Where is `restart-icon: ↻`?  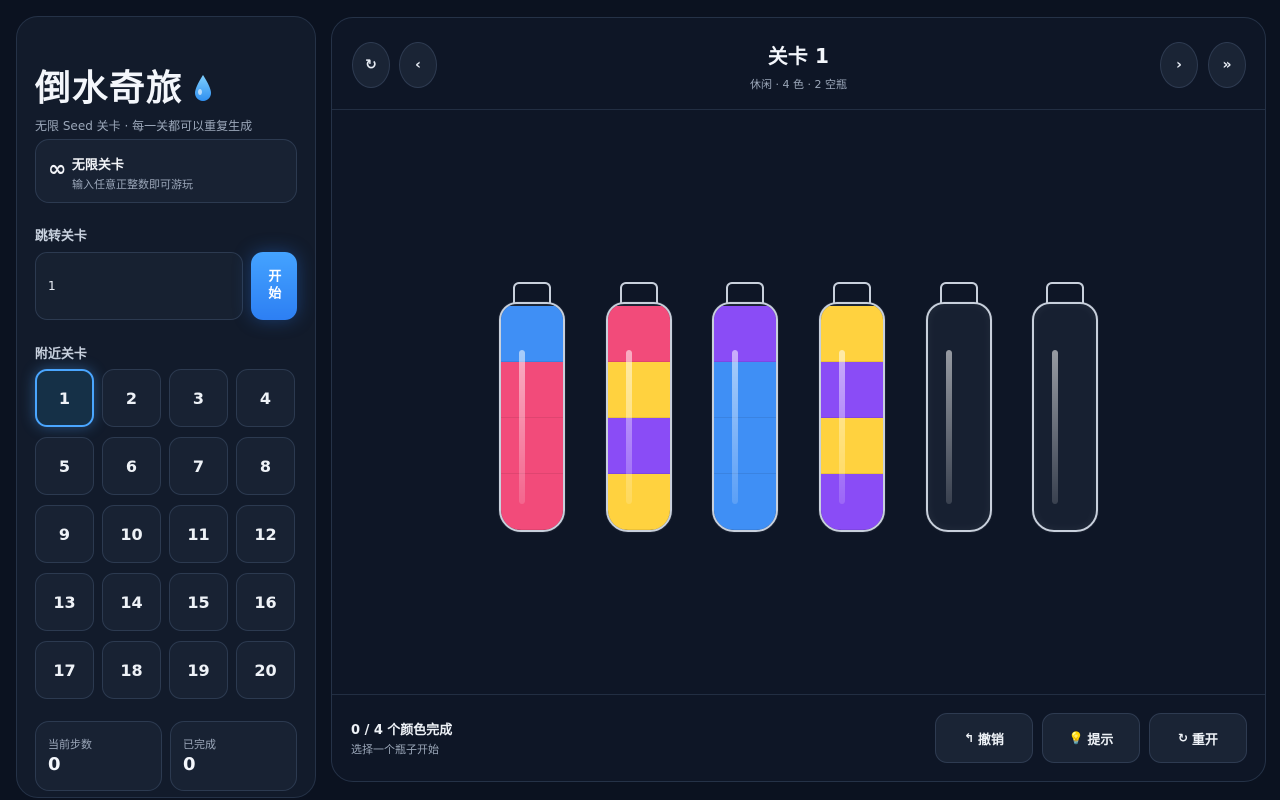
restart-icon: ↻ is located at coordinates (1183, 738).